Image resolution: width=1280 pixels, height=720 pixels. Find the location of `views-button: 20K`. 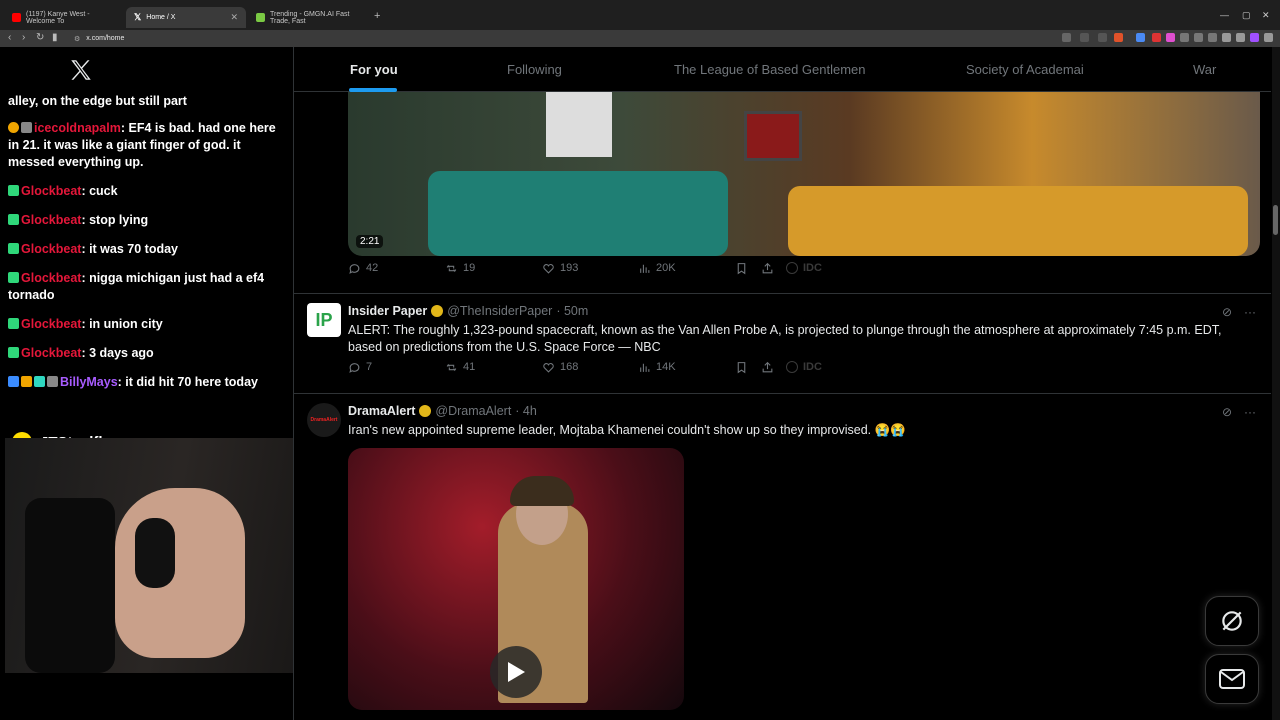

views-button: 20K is located at coordinates (657, 268).